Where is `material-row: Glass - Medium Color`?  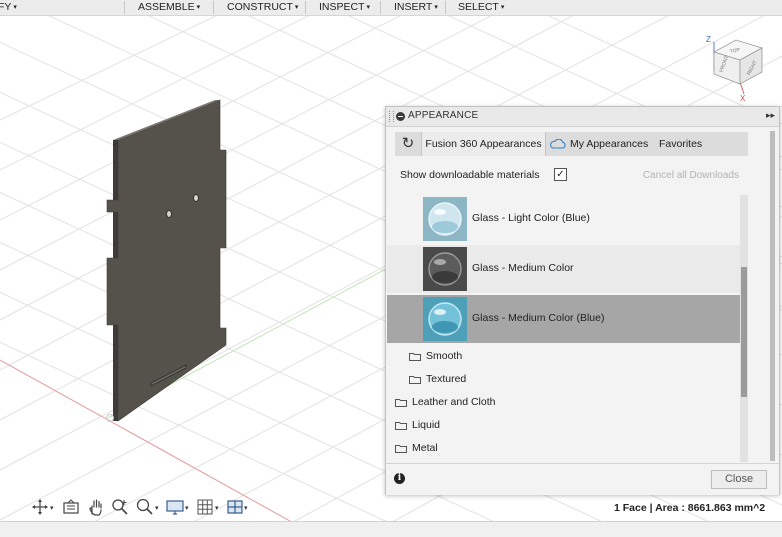 material-row: Glass - Medium Color is located at coordinates (567, 269).